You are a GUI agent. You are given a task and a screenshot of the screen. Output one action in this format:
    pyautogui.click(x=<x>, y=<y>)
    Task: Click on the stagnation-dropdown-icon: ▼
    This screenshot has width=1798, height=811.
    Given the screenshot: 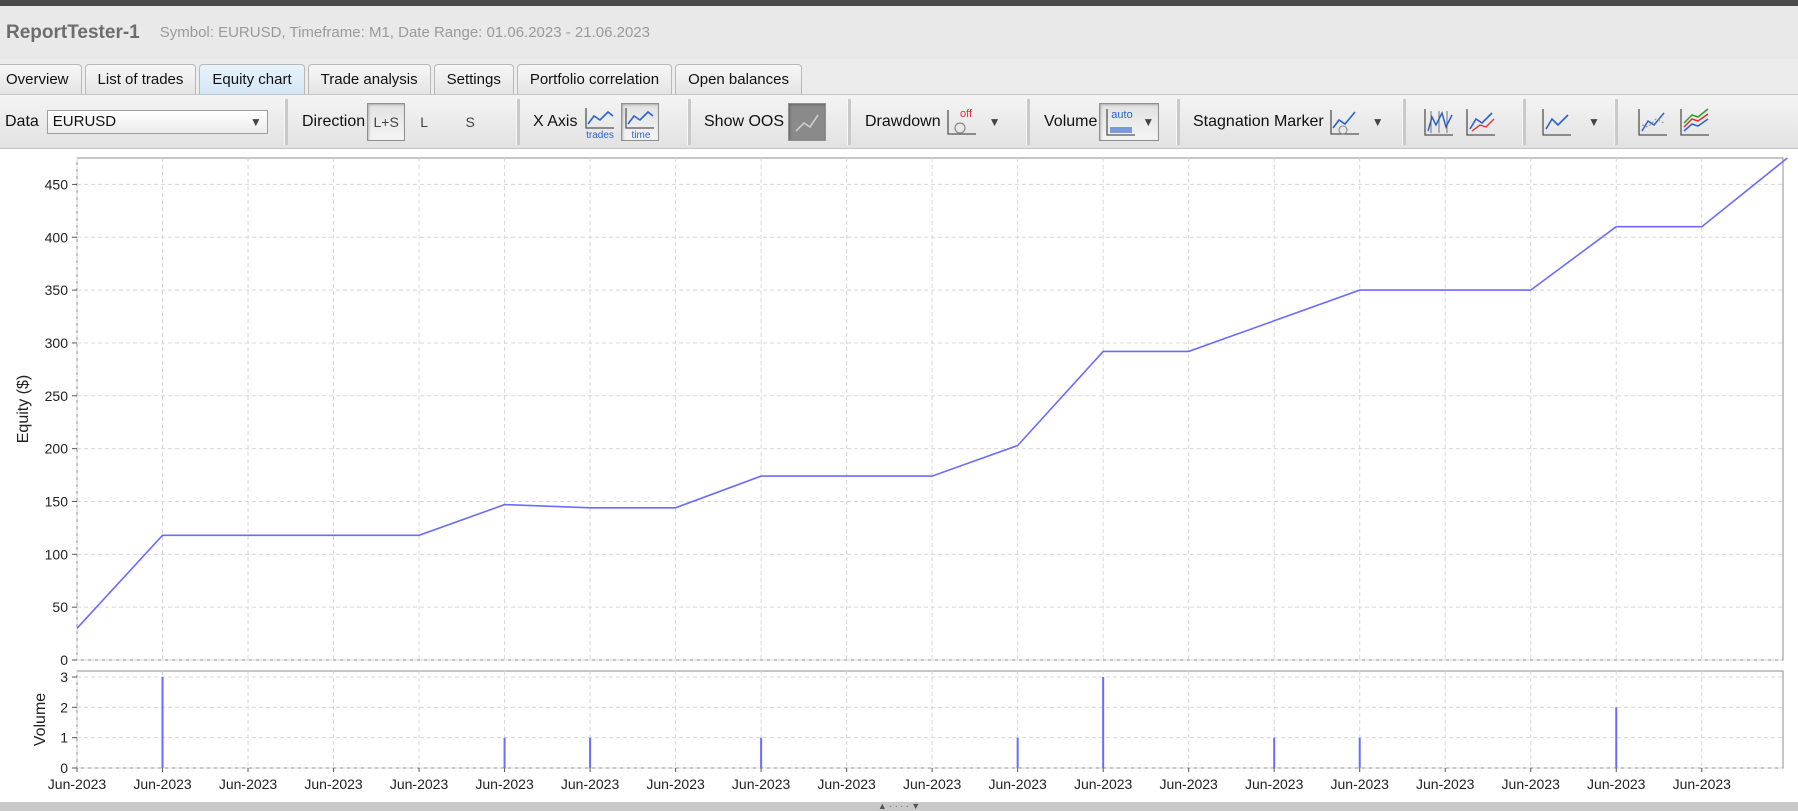 What is the action you would take?
    pyautogui.click(x=1378, y=122)
    